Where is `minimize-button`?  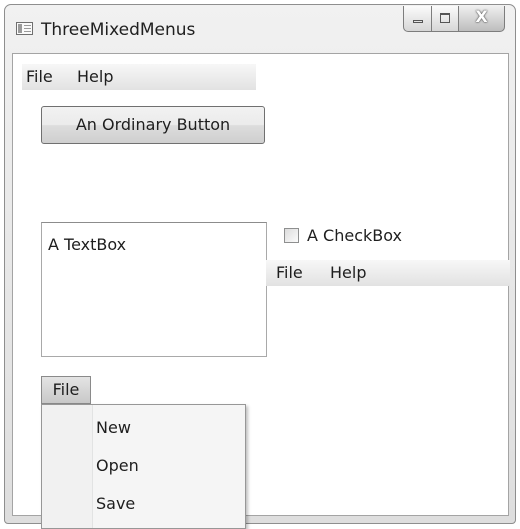
minimize-button is located at coordinates (417, 19).